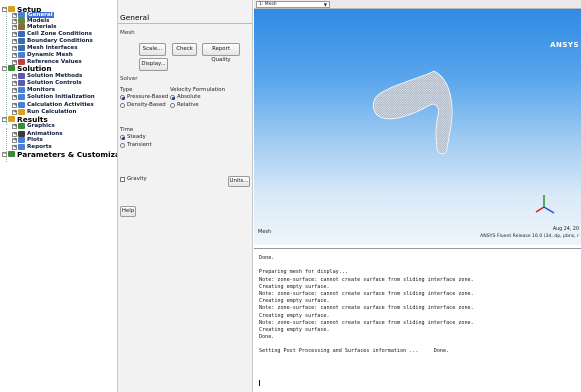 This screenshot has width=581, height=392. Describe the element at coordinates (268, 4) in the screenshot. I see `view-select-value: 1: Mesh` at that location.